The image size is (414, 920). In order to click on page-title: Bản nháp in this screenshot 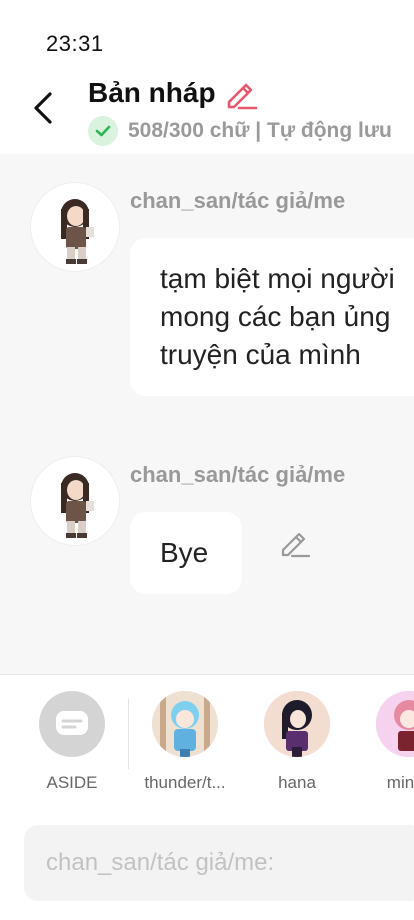, I will do `click(152, 92)`.